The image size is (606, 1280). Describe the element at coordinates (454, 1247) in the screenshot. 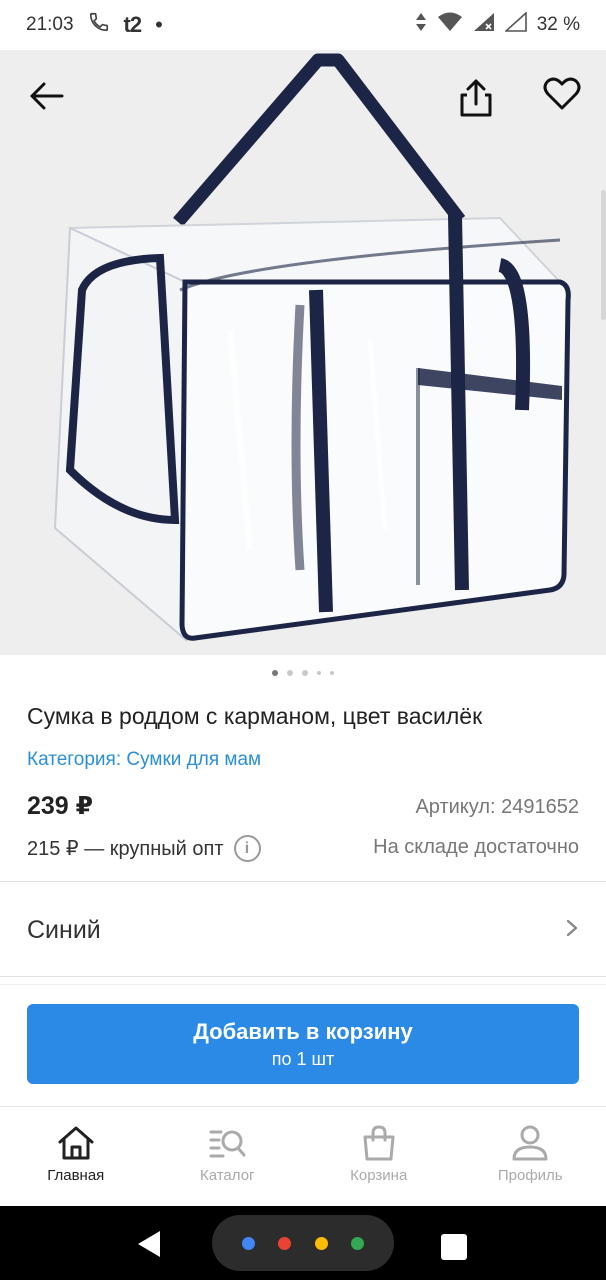

I see `system-recents-button` at that location.